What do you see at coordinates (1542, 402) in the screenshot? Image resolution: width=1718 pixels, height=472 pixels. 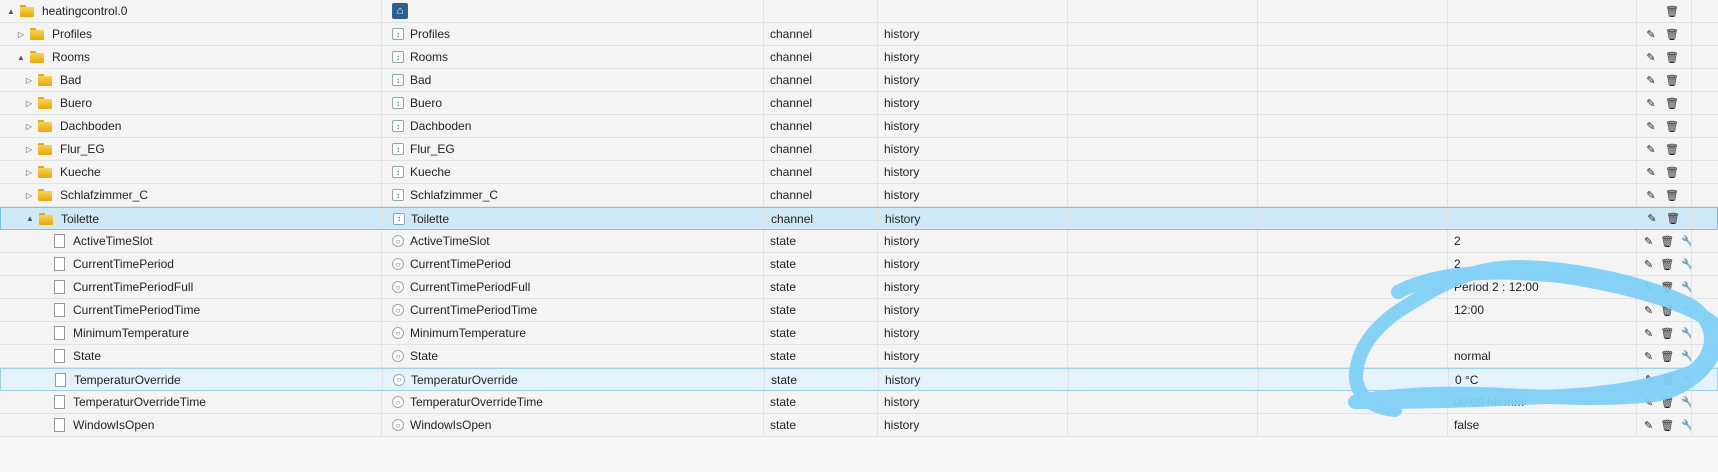 I see `value-cell: 00:00 hh:mm` at bounding box center [1542, 402].